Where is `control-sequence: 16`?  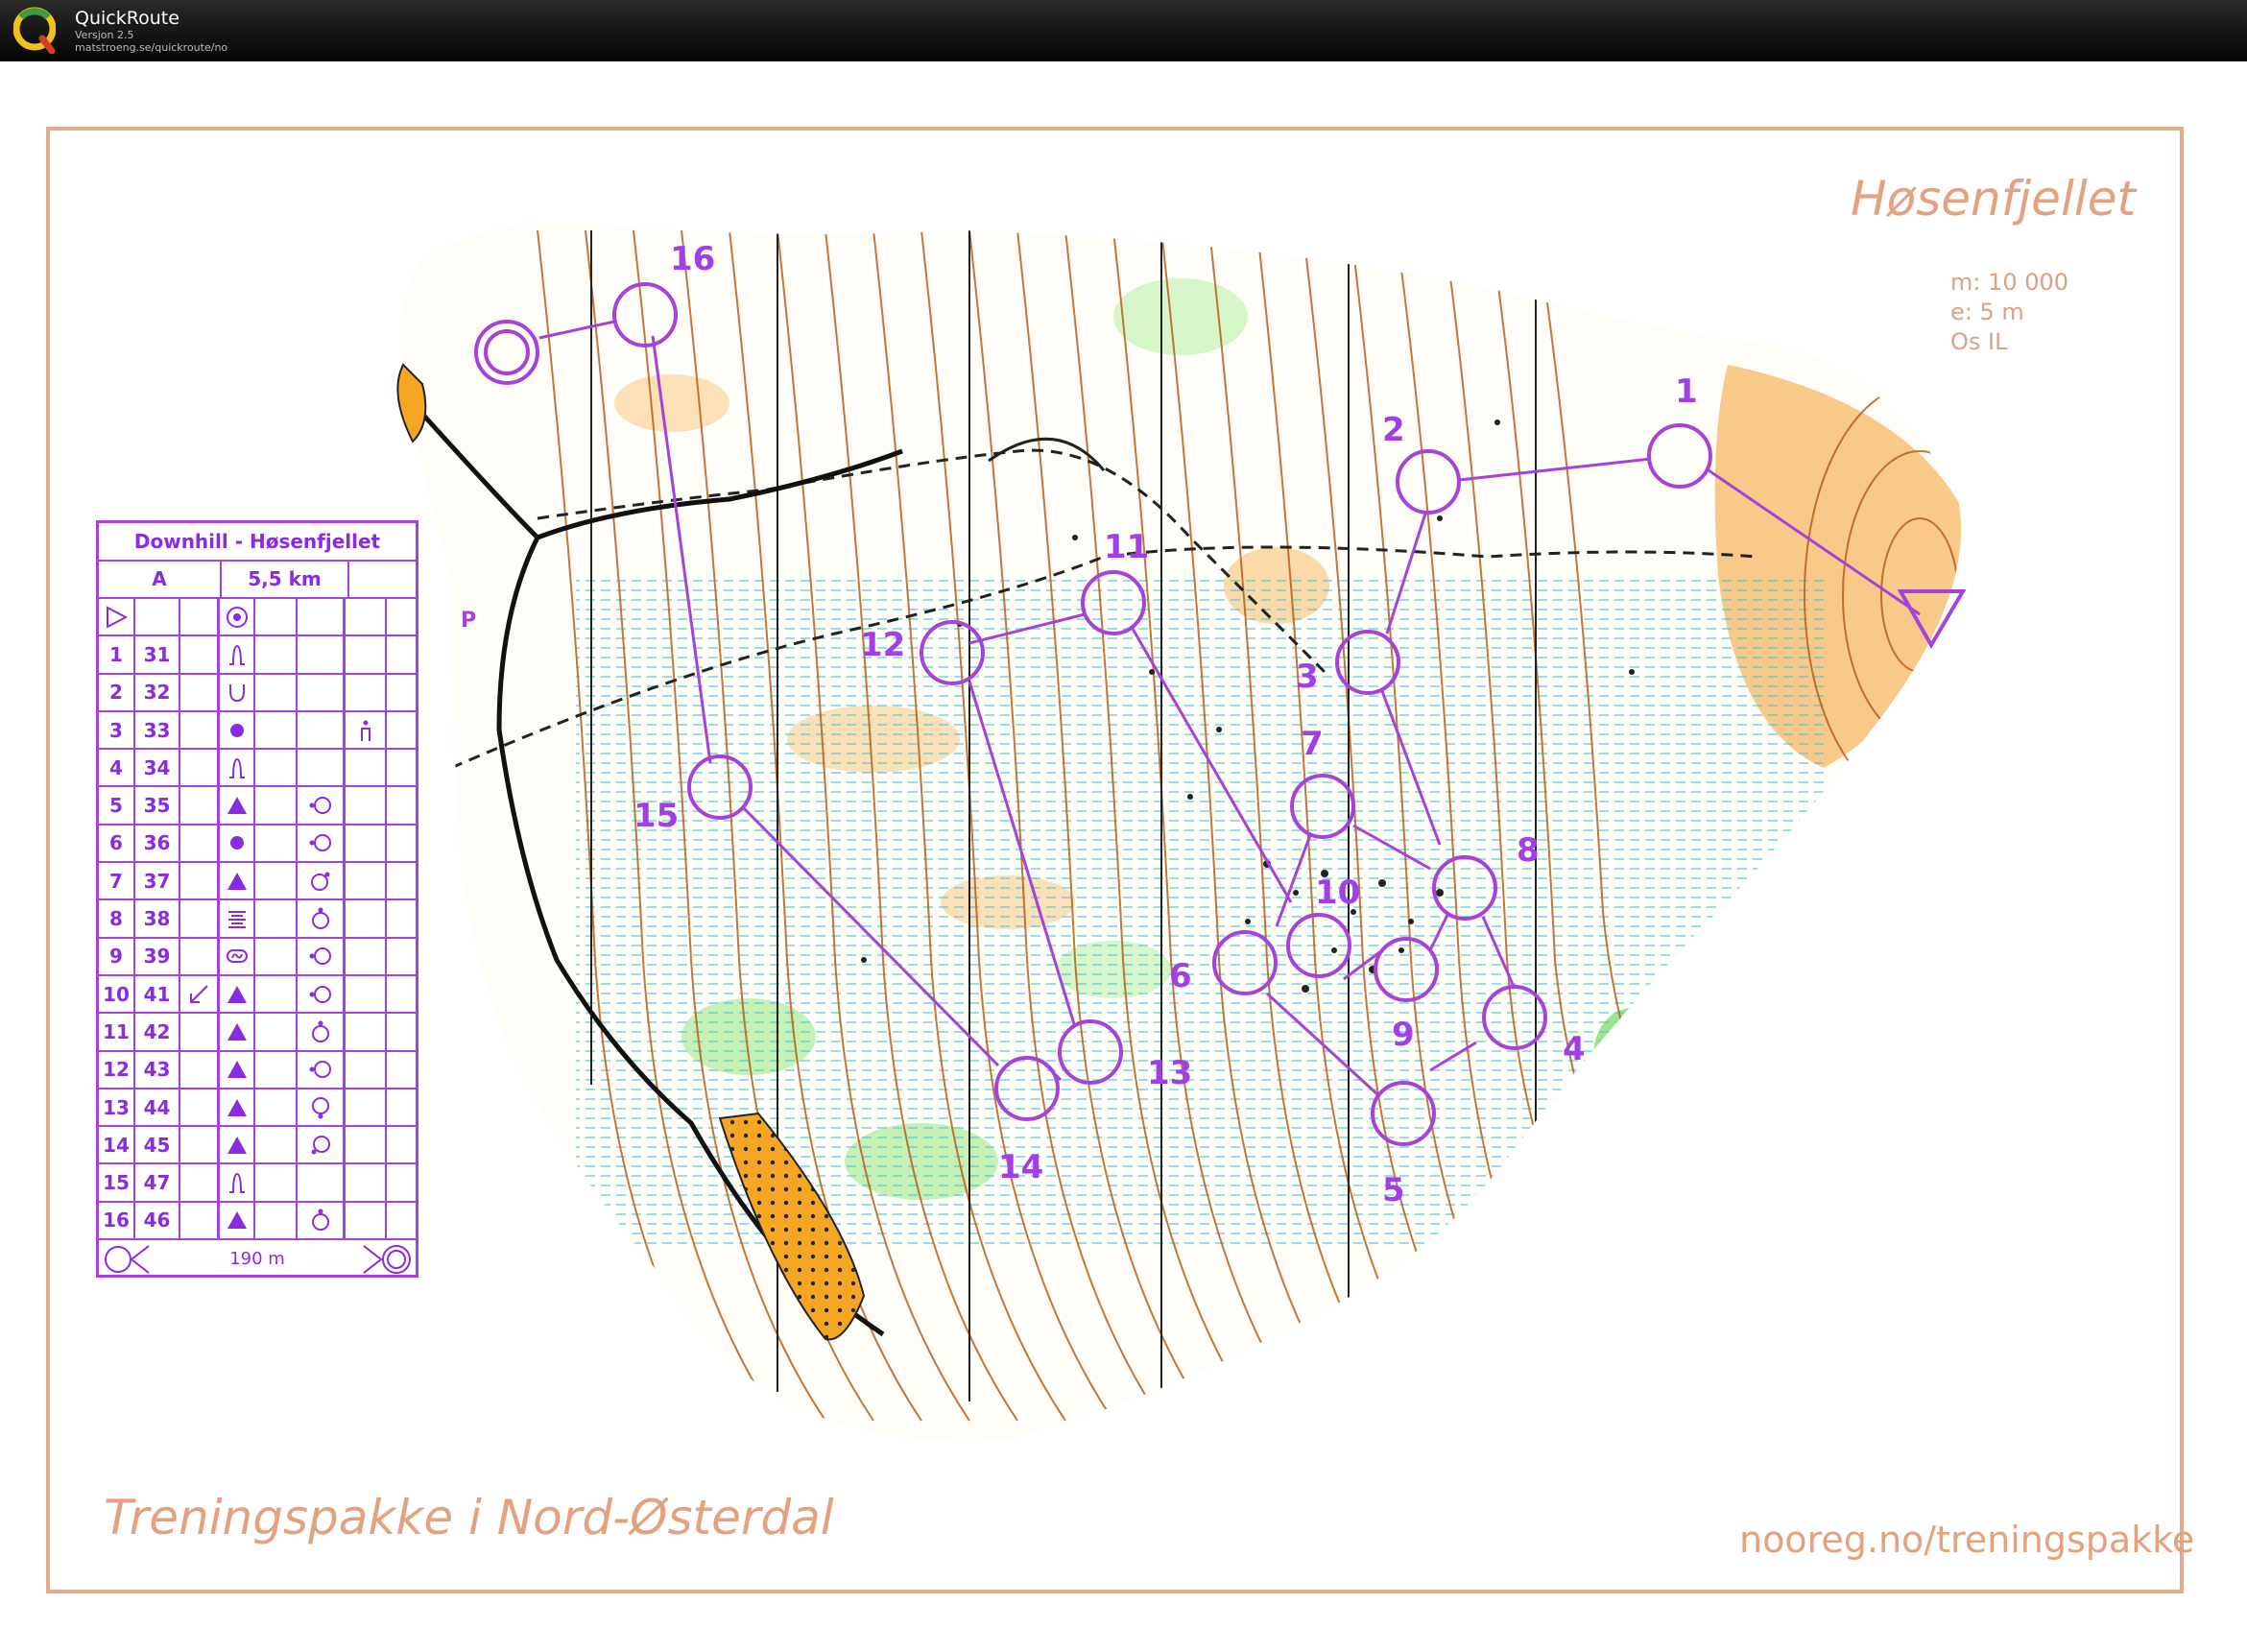
control-sequence: 16 is located at coordinates (117, 1220).